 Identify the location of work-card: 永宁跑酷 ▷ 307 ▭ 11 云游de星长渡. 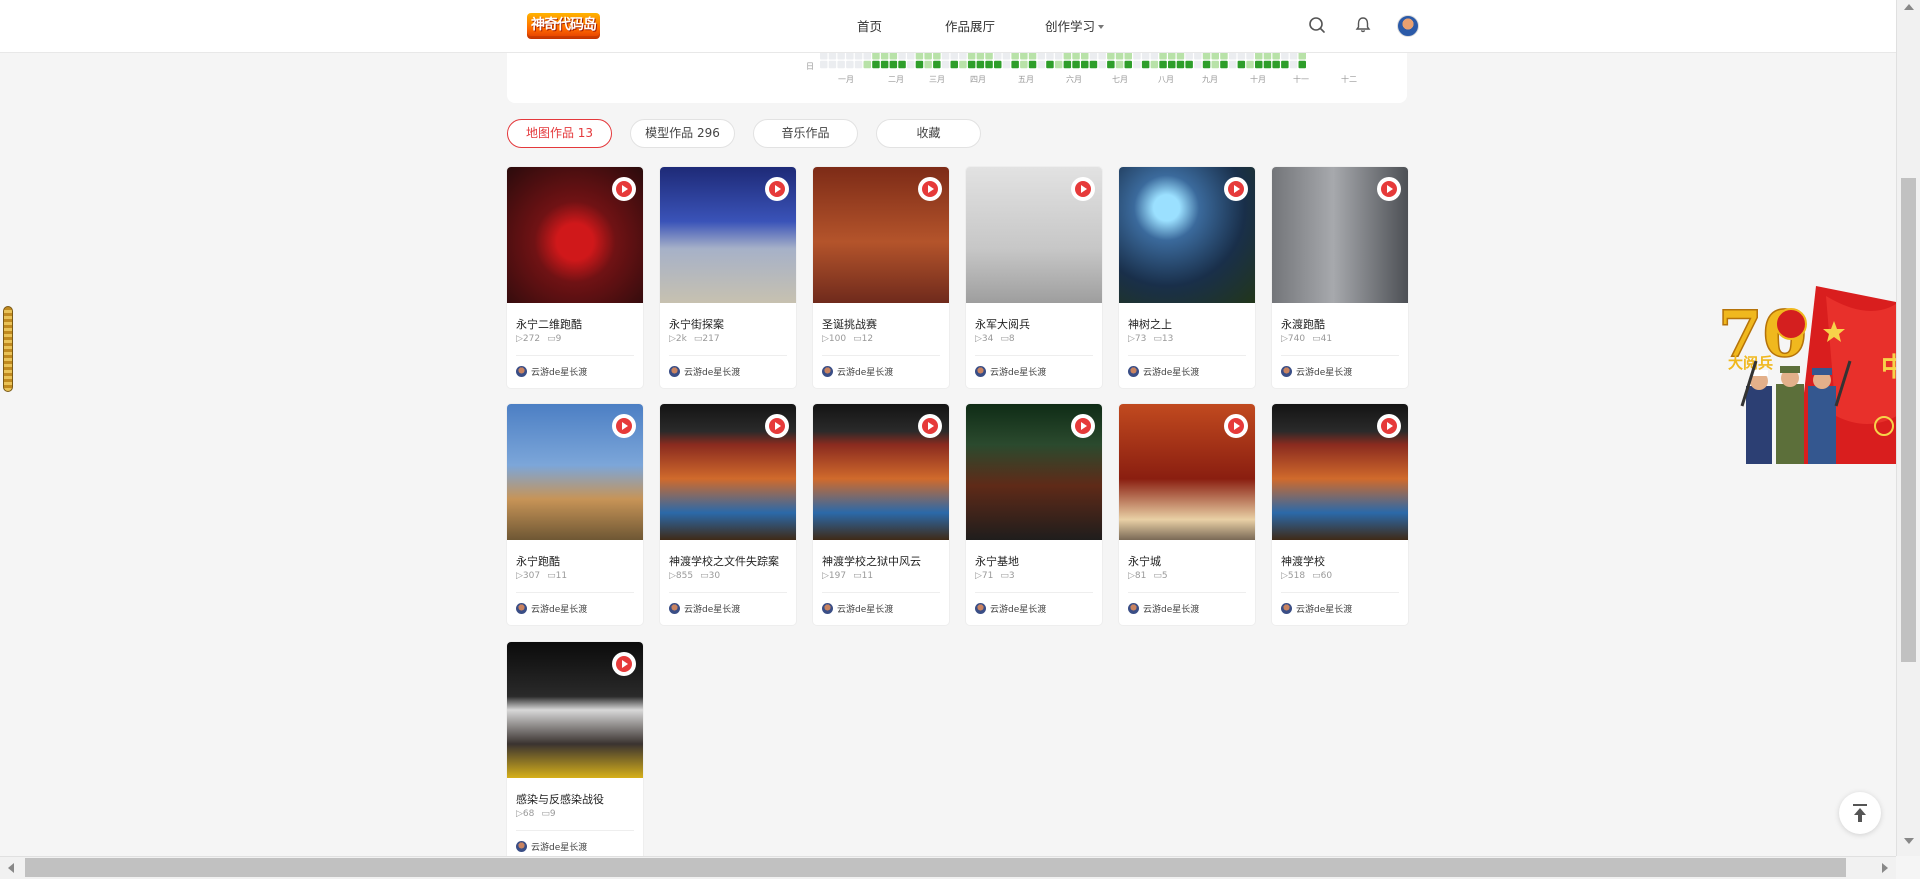
(575, 514).